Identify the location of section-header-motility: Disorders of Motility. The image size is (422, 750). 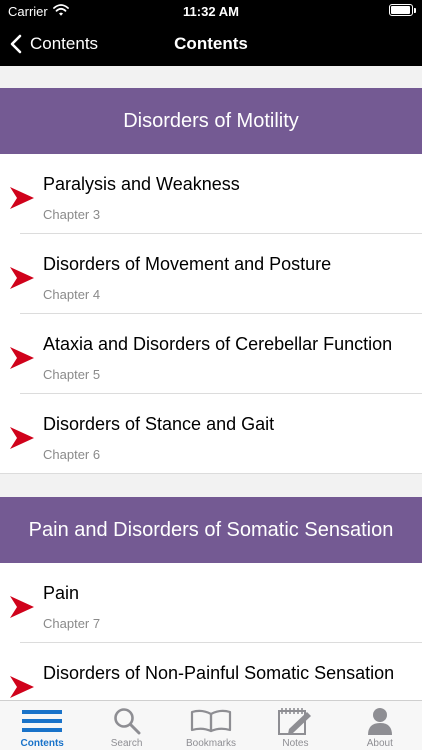
(211, 121).